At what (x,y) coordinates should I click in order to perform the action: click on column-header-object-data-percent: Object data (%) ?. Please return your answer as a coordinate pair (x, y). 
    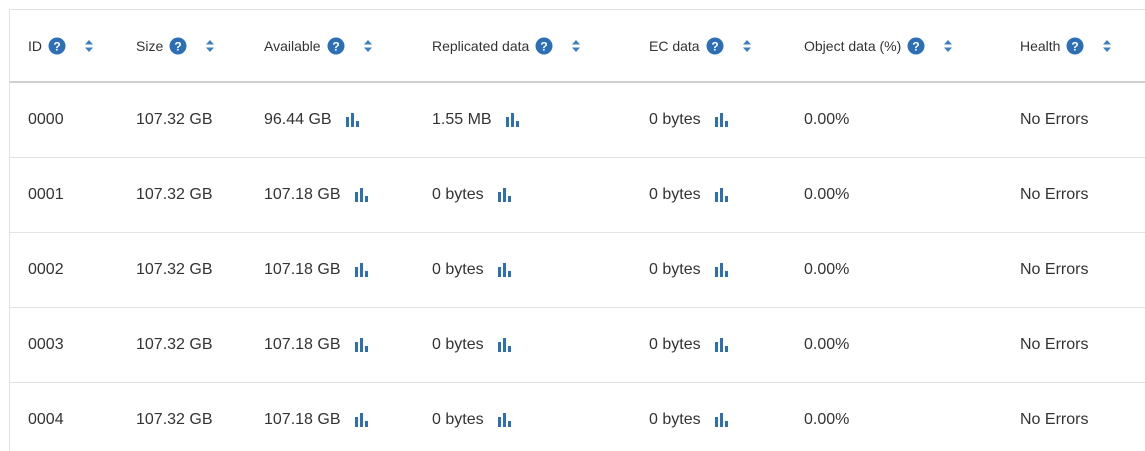
    Looking at the image, I should click on (912, 46).